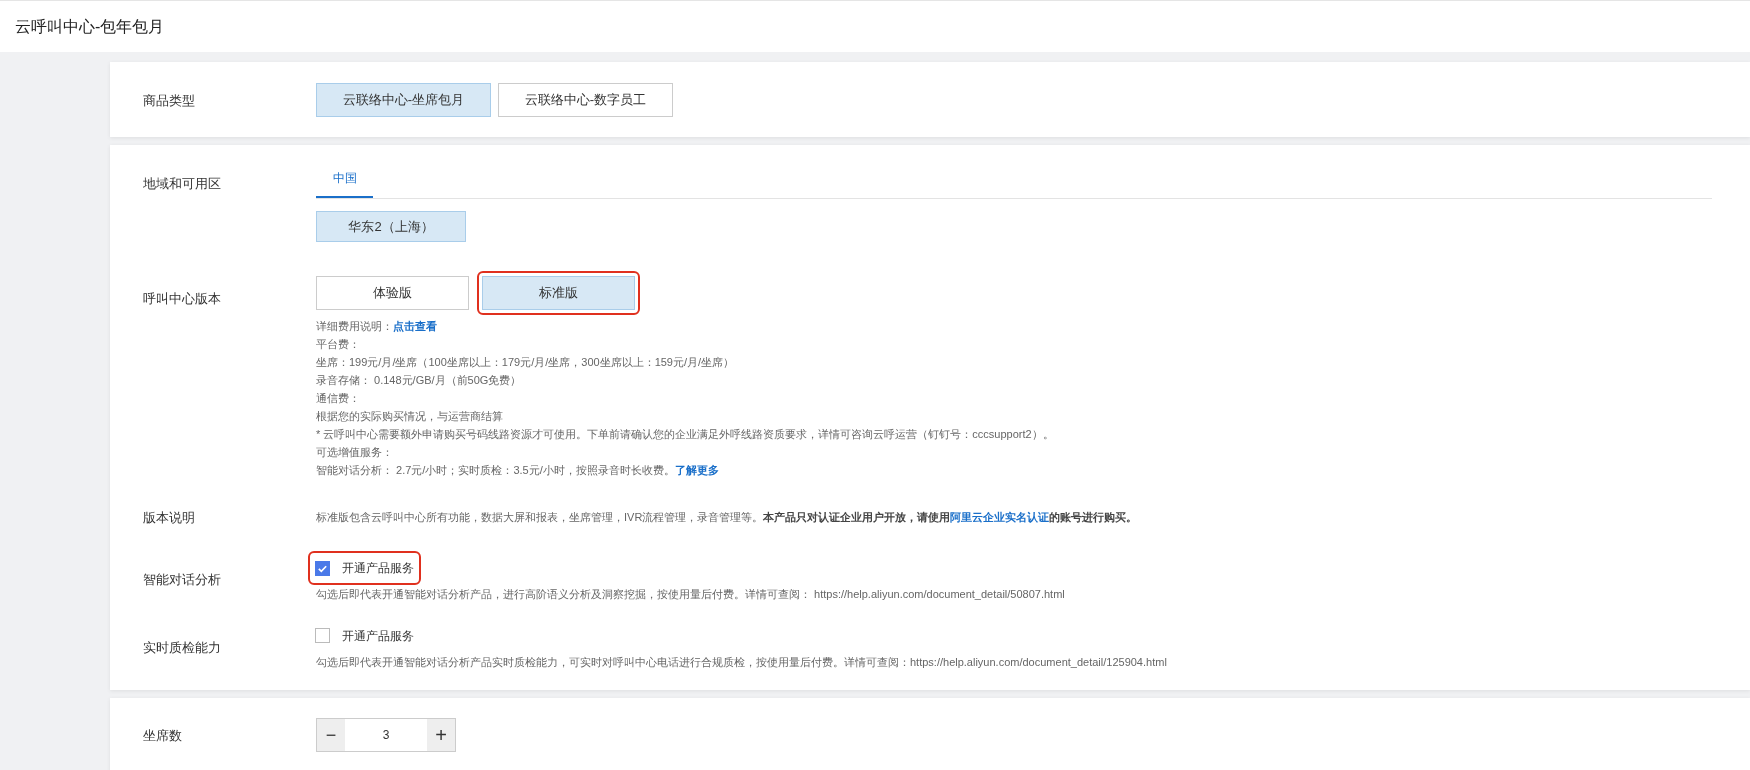 The width and height of the screenshot is (1750, 770). What do you see at coordinates (90, 26) in the screenshot?
I see `page-title: 云呼叫中心-包年包月` at bounding box center [90, 26].